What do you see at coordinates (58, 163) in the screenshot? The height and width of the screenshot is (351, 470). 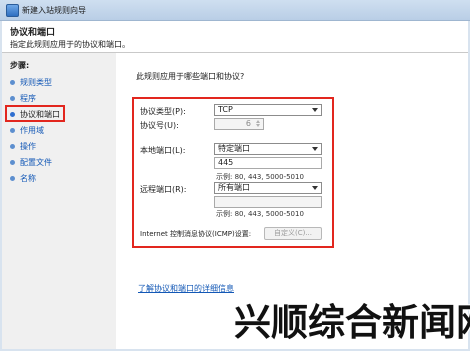 I see `step-profile: 配置文件` at bounding box center [58, 163].